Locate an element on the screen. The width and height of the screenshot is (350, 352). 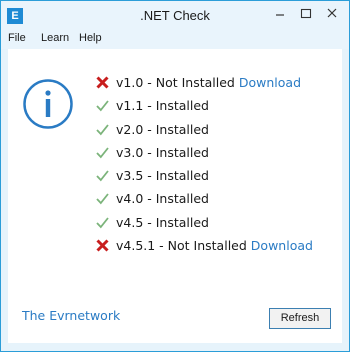
status-text: v4.5 - Installed is located at coordinates (162, 222).